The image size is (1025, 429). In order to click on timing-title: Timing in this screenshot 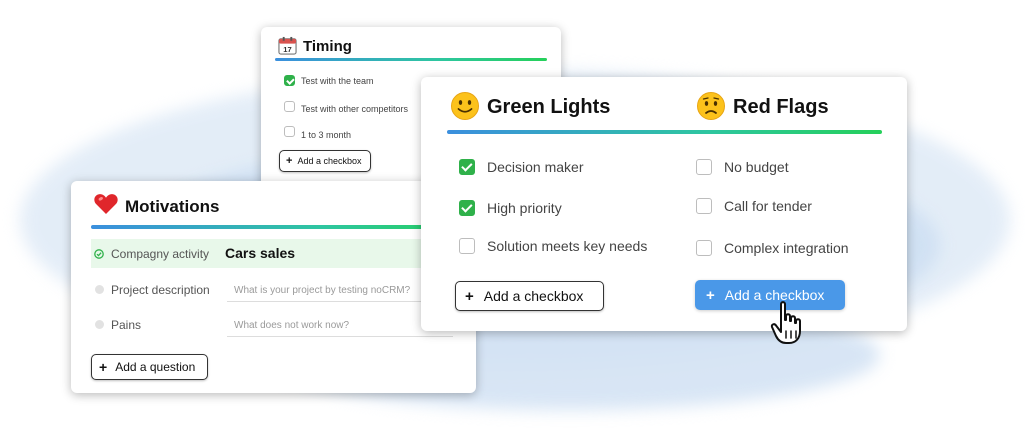, I will do `click(327, 46)`.